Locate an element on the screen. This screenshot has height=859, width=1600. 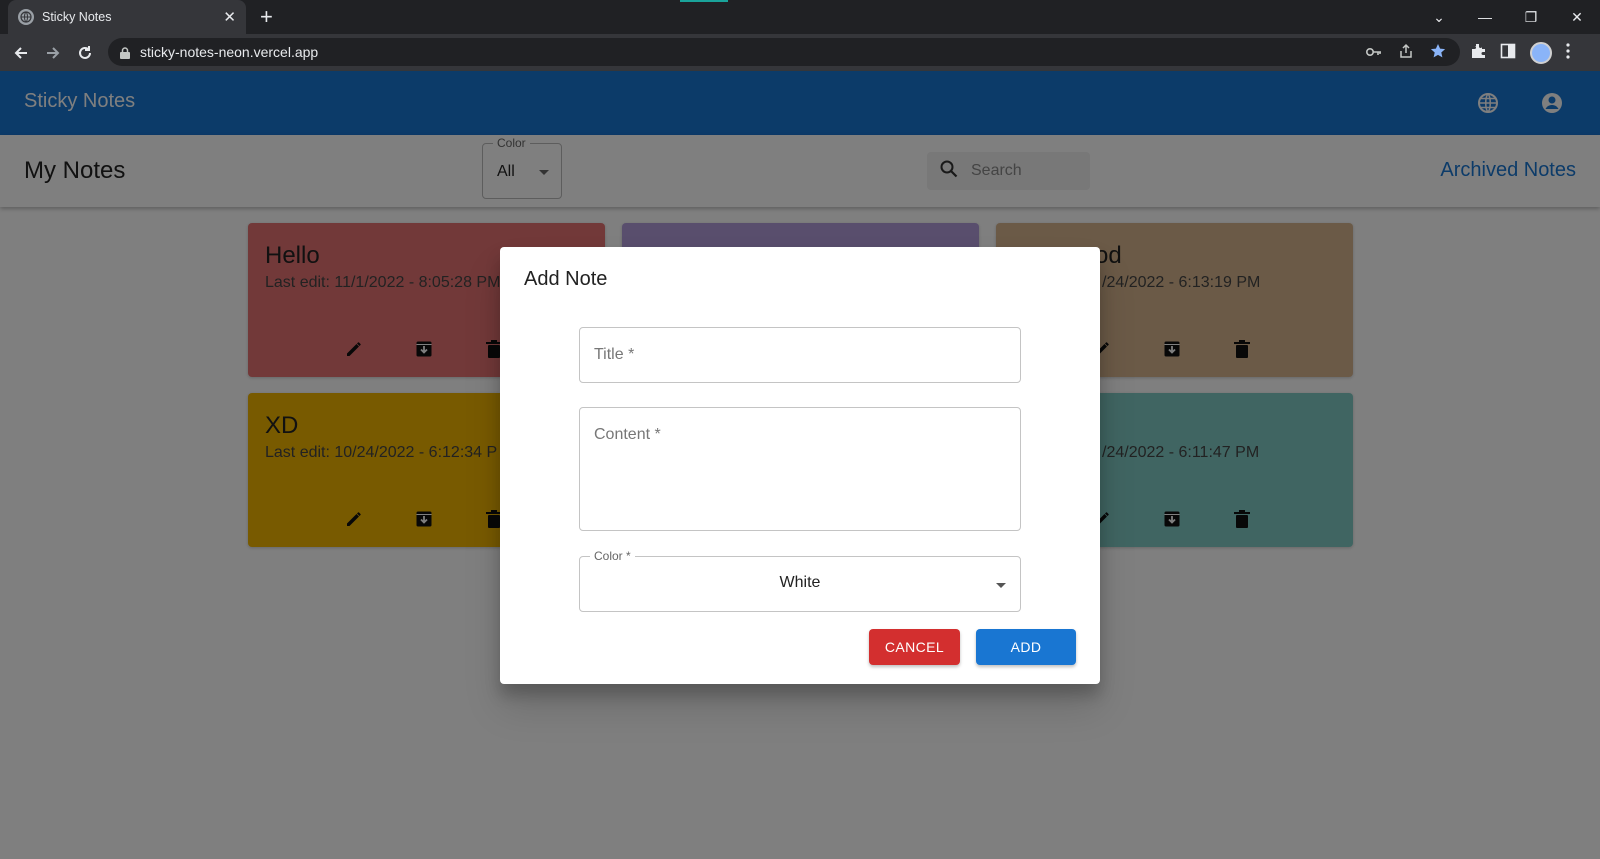
tab-strip-indicator is located at coordinates (704, 1).